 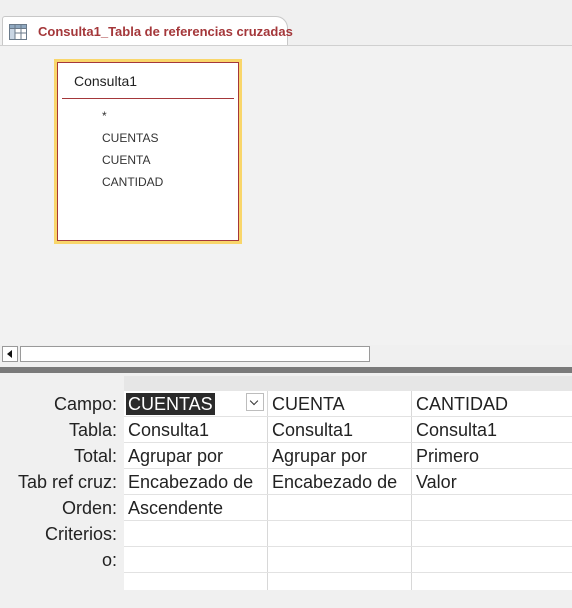 What do you see at coordinates (319, 456) in the screenshot?
I see `total-cell-col2: Agrupar por` at bounding box center [319, 456].